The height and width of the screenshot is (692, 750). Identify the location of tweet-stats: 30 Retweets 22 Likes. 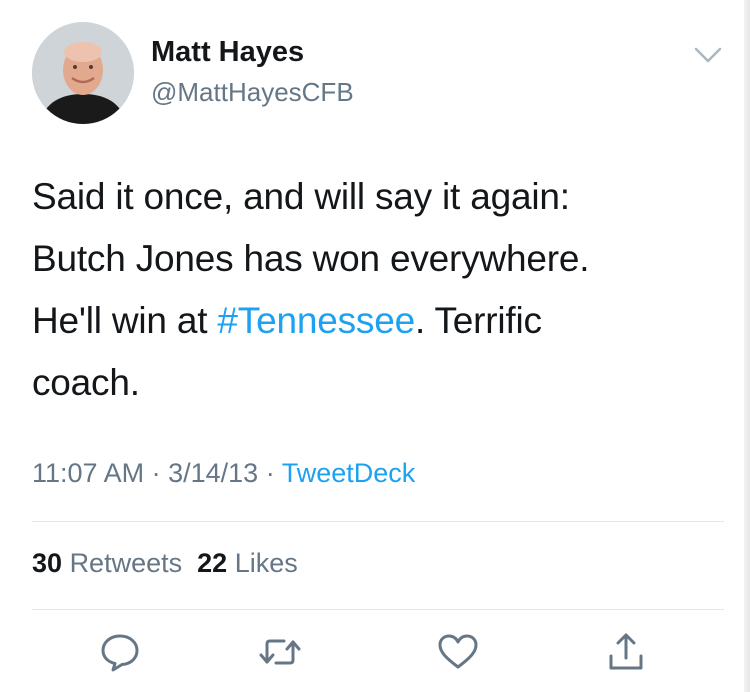
(165, 563).